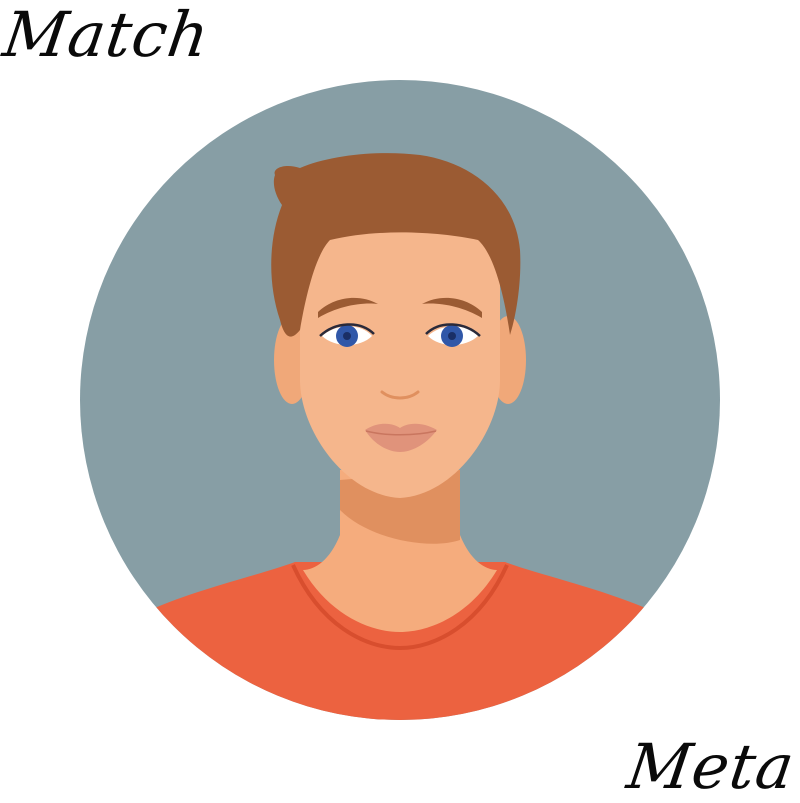 The width and height of the screenshot is (800, 803). What do you see at coordinates (347, 336) in the screenshot?
I see `left-eye-pupil` at bounding box center [347, 336].